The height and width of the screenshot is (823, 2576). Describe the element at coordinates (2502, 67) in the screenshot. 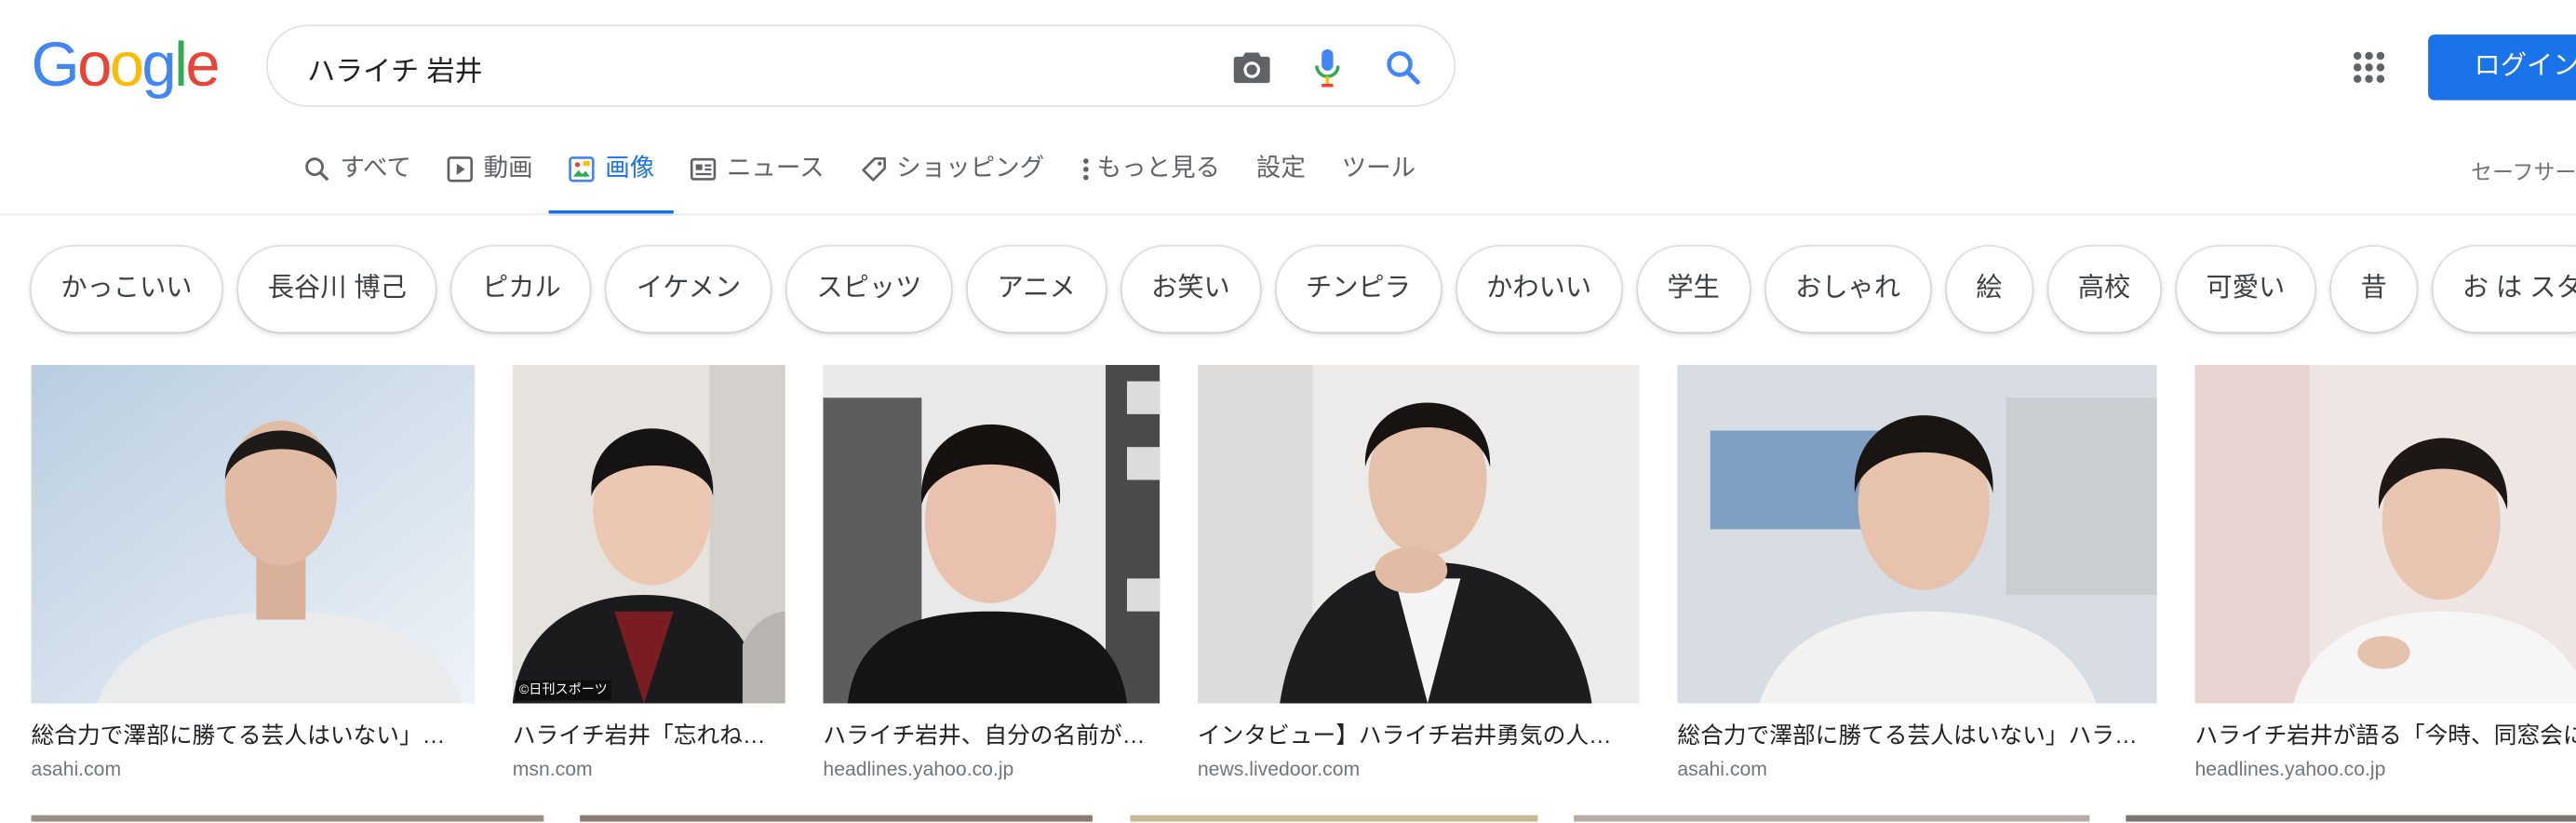

I see `login-button: ログイン` at that location.